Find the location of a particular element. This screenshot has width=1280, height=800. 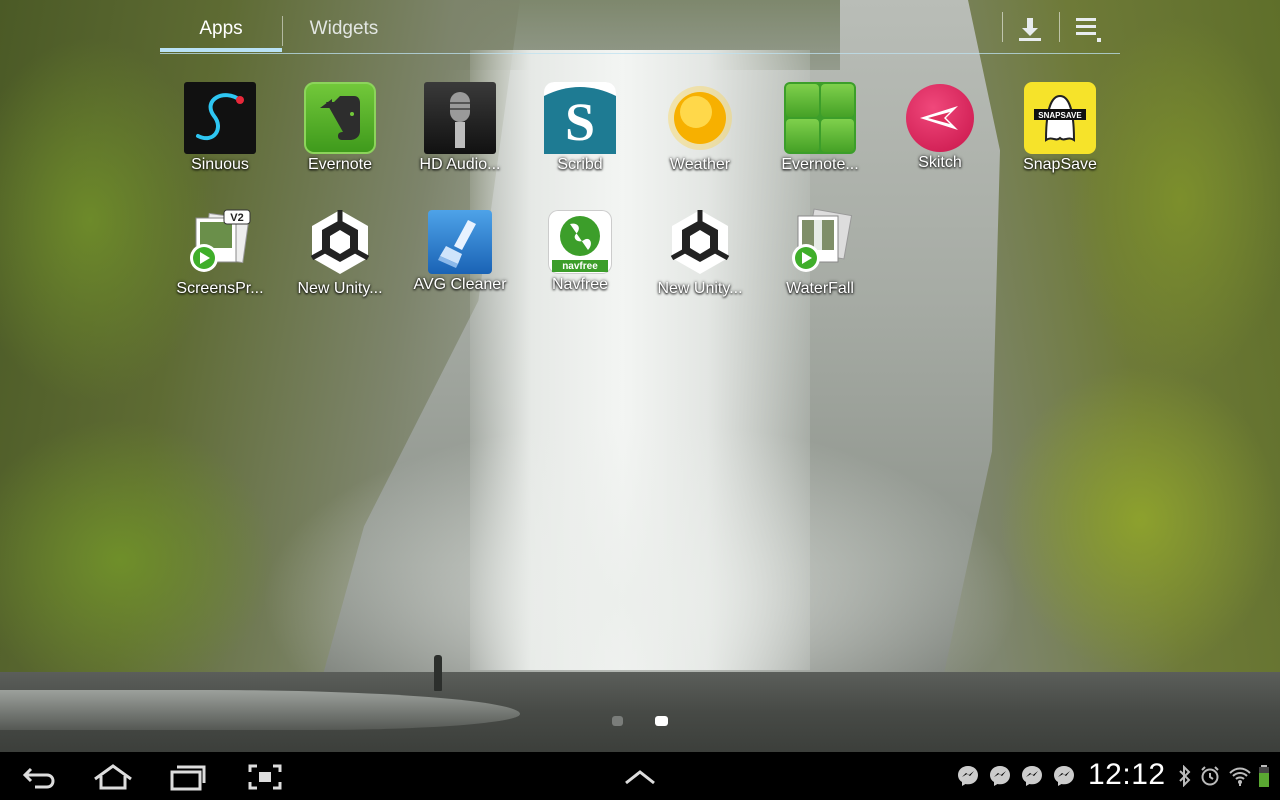

app-snapsave: SNAPSAVE SnapSave is located at coordinates (1060, 135).